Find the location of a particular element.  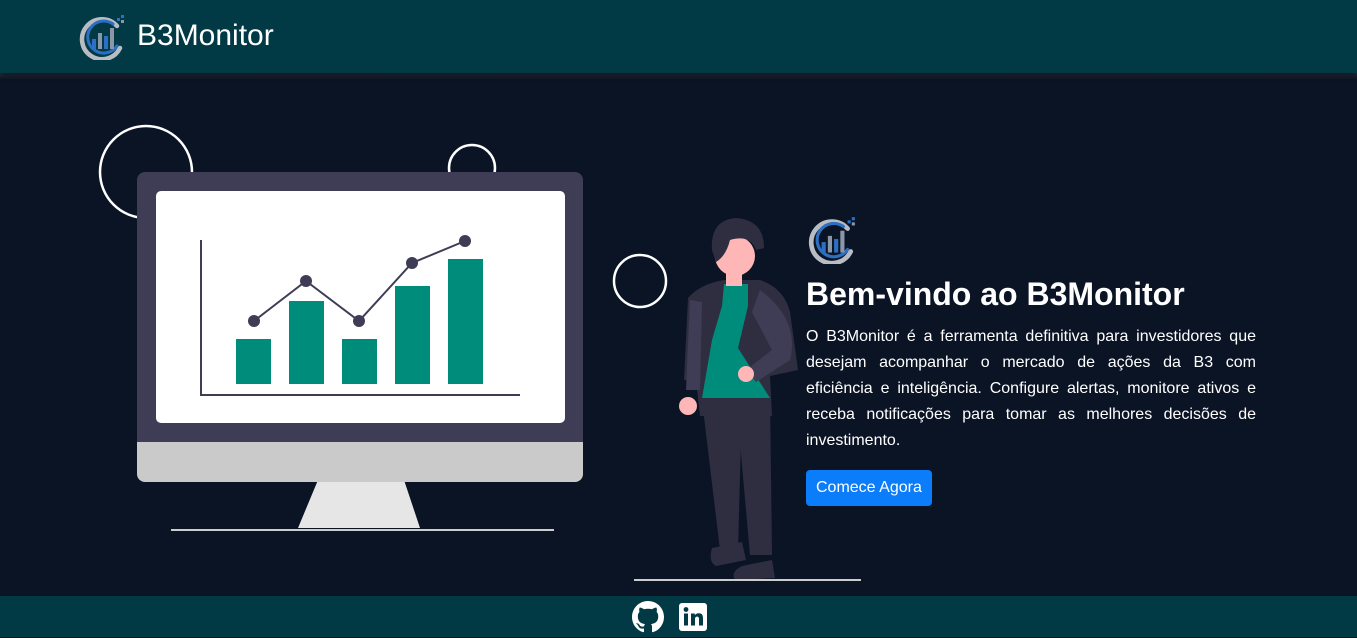

deco-circle-medium is located at coordinates (640, 281).